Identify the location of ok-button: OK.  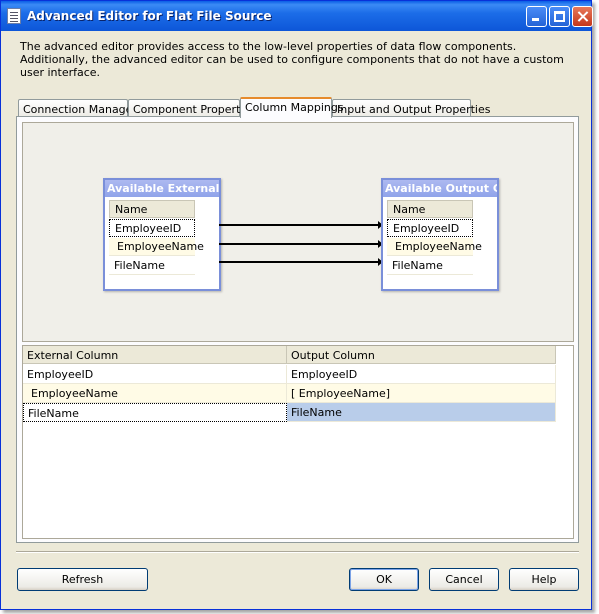
(384, 579).